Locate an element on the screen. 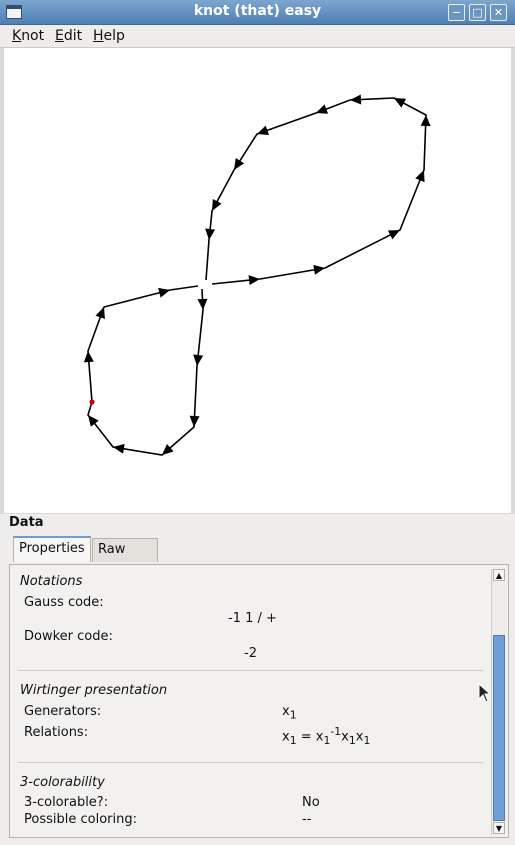 This screenshot has width=515, height=845. menu-help-mnemonic: H is located at coordinates (98, 36).